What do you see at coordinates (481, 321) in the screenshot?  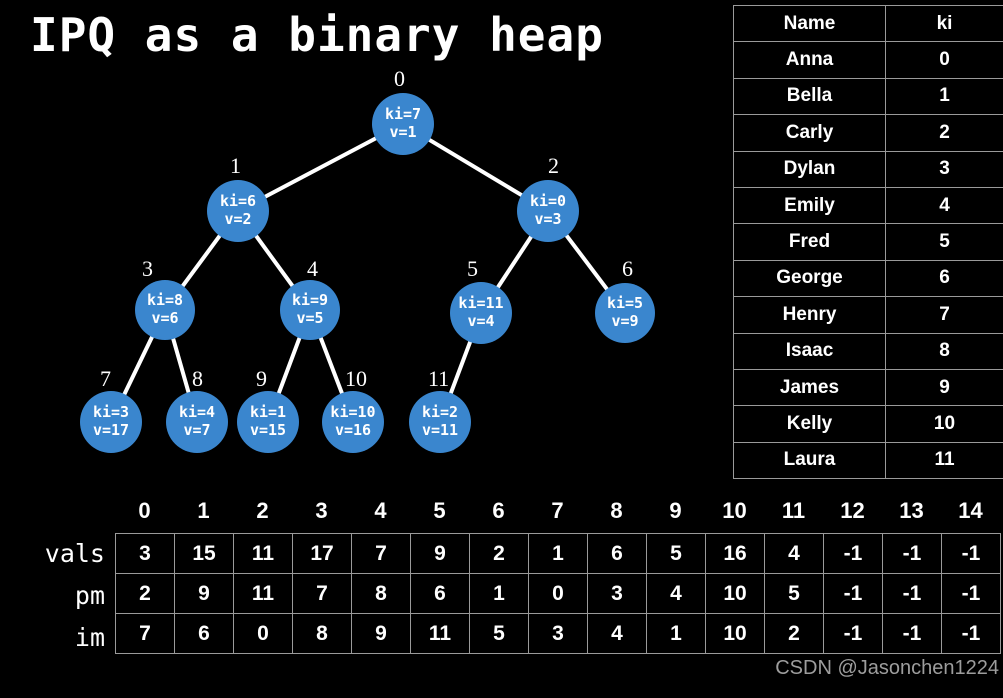 I see `tree-node-value: v=4` at bounding box center [481, 321].